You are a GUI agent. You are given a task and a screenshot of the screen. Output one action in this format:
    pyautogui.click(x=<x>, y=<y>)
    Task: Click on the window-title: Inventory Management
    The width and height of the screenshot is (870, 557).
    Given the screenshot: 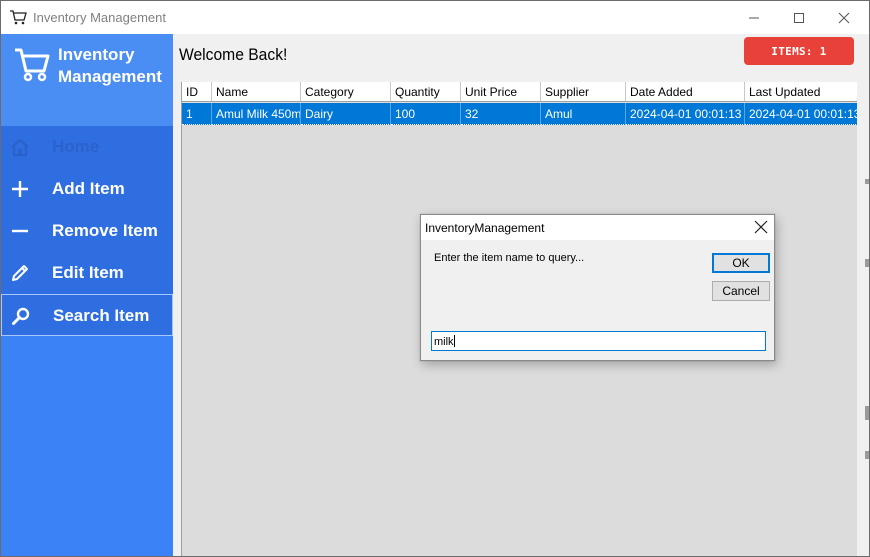 What is the action you would take?
    pyautogui.click(x=99, y=17)
    